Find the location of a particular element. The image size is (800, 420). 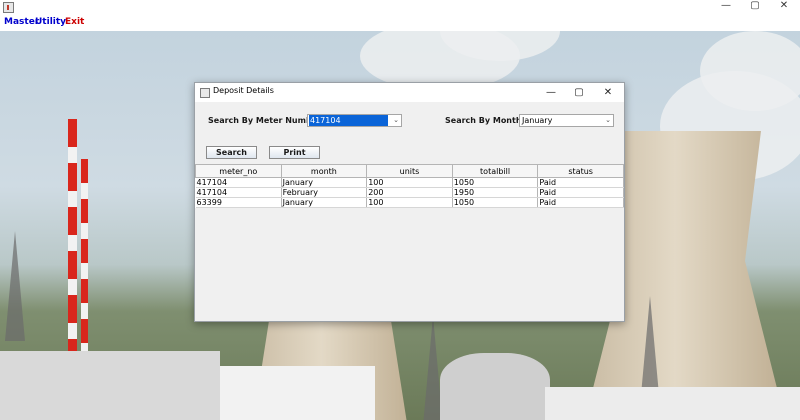

column-header-totalbill: totalbill is located at coordinates (495, 171).